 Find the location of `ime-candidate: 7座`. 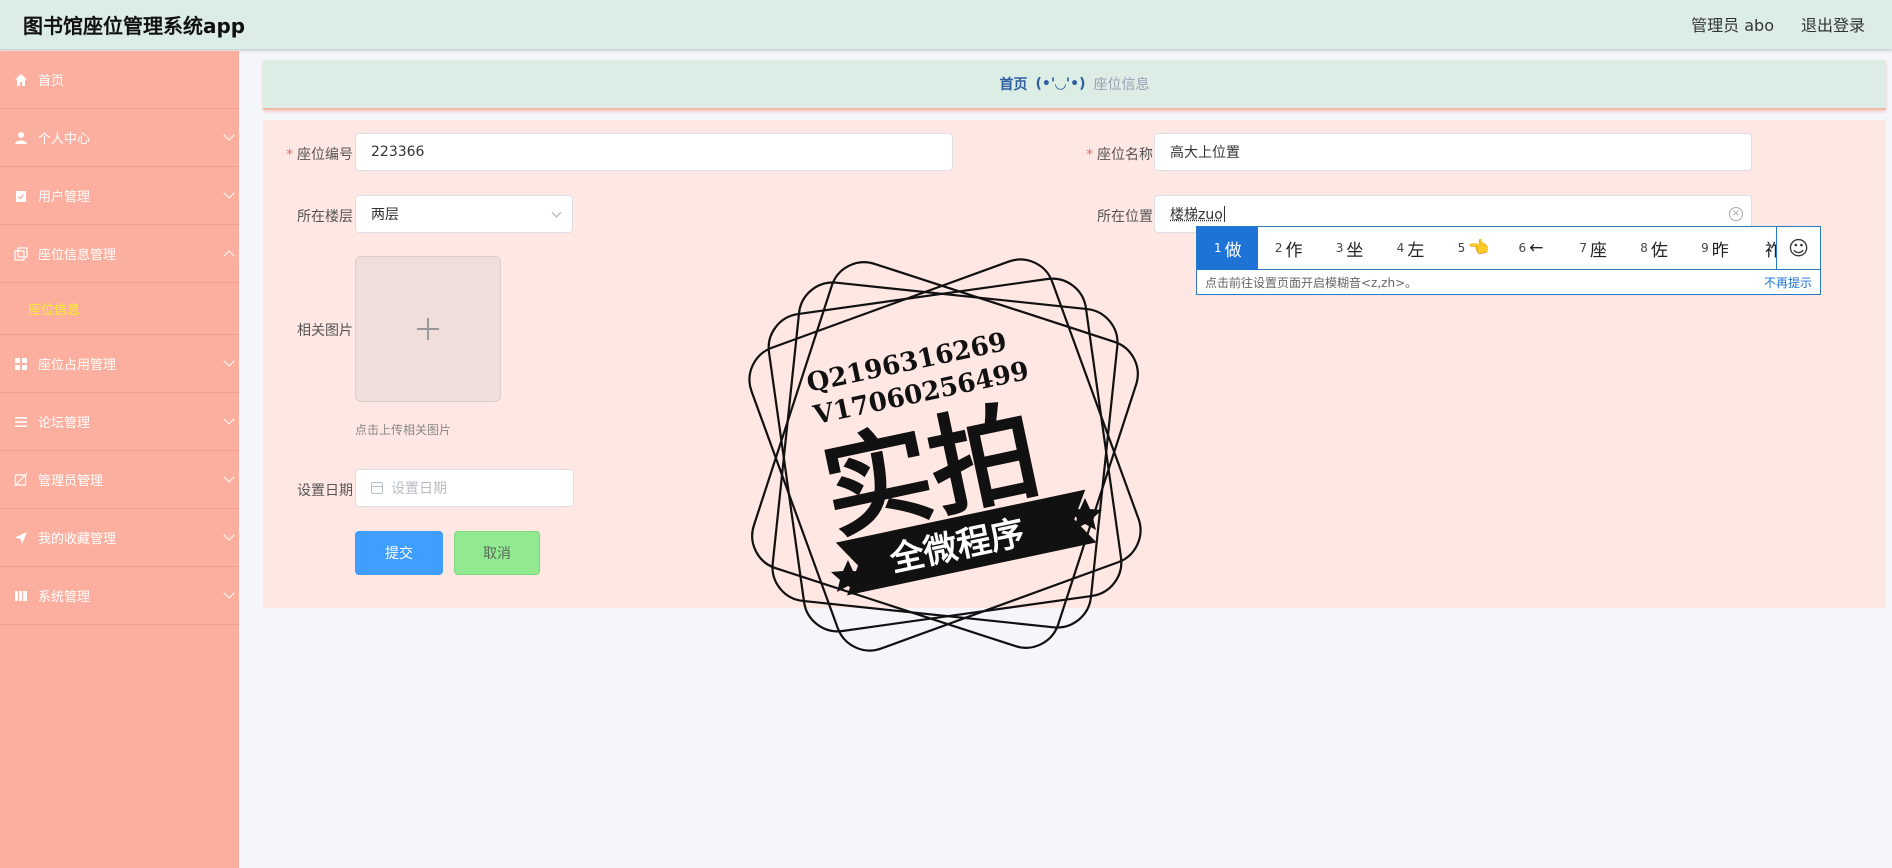

ime-candidate: 7座 is located at coordinates (1592, 248).